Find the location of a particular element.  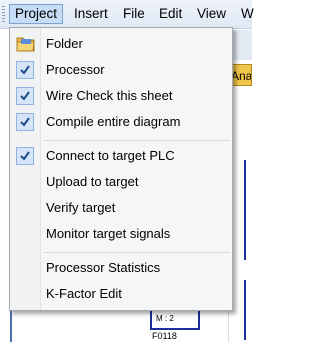

folder-icon is located at coordinates (25, 44).